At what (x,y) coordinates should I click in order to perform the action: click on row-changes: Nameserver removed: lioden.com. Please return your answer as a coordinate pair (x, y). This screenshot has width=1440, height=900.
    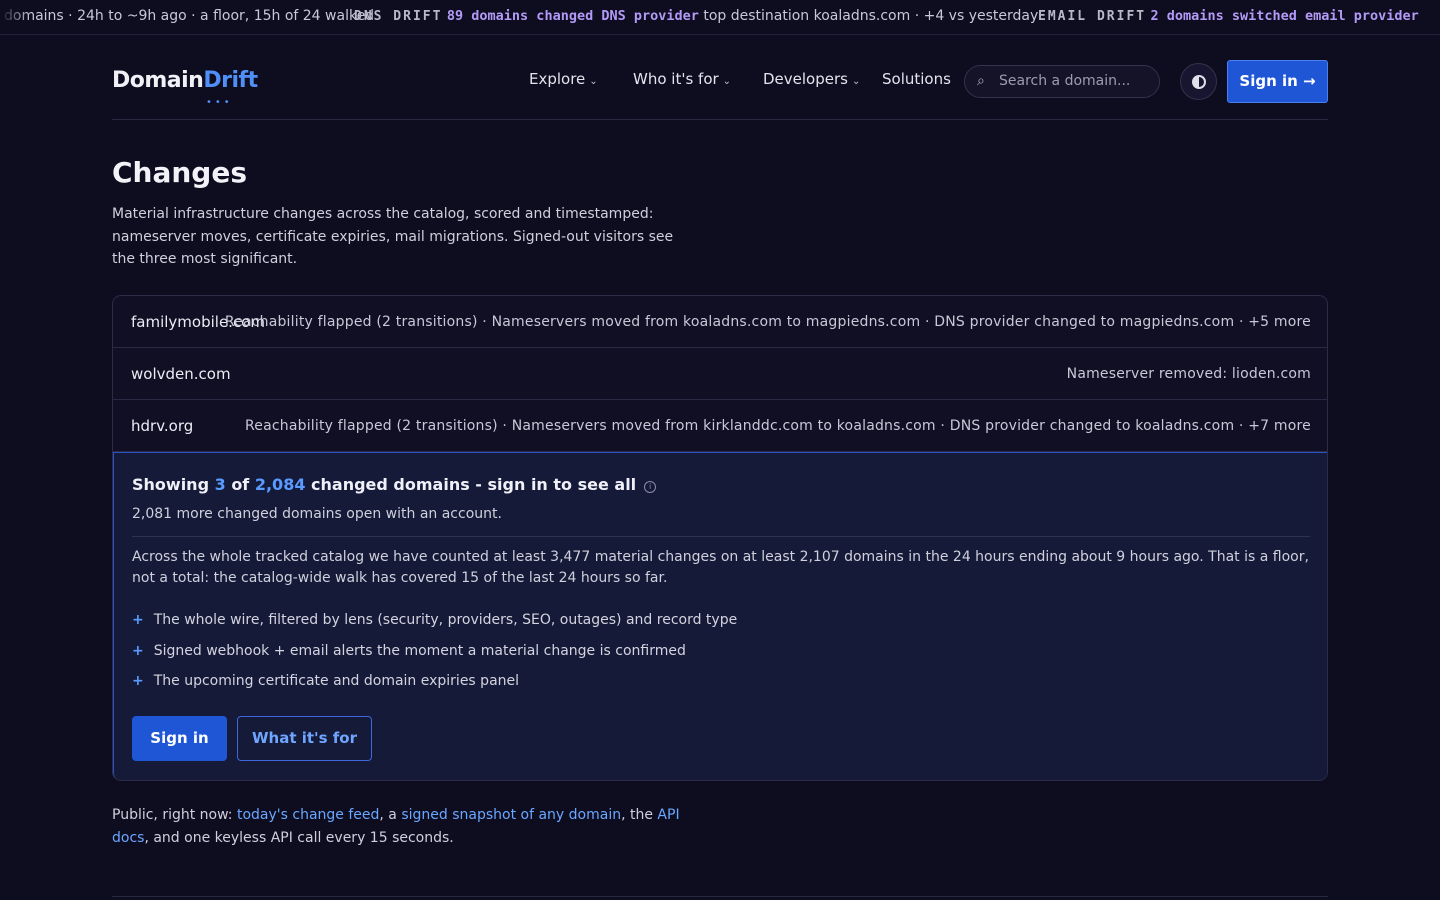
    Looking at the image, I should click on (1188, 374).